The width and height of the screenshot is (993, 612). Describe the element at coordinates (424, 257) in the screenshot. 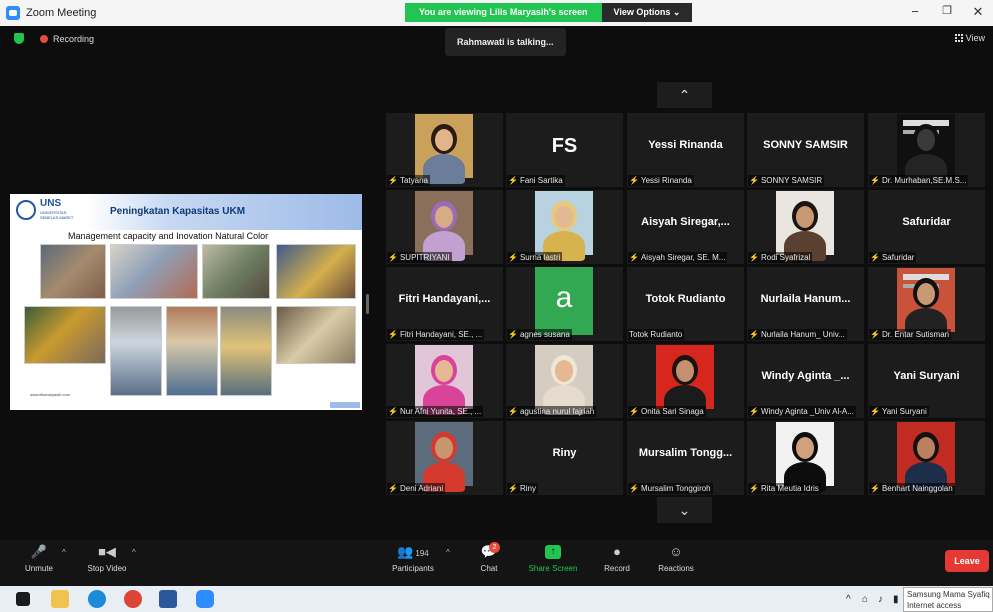

I see `participant-name: SUPITRIYANI` at that location.